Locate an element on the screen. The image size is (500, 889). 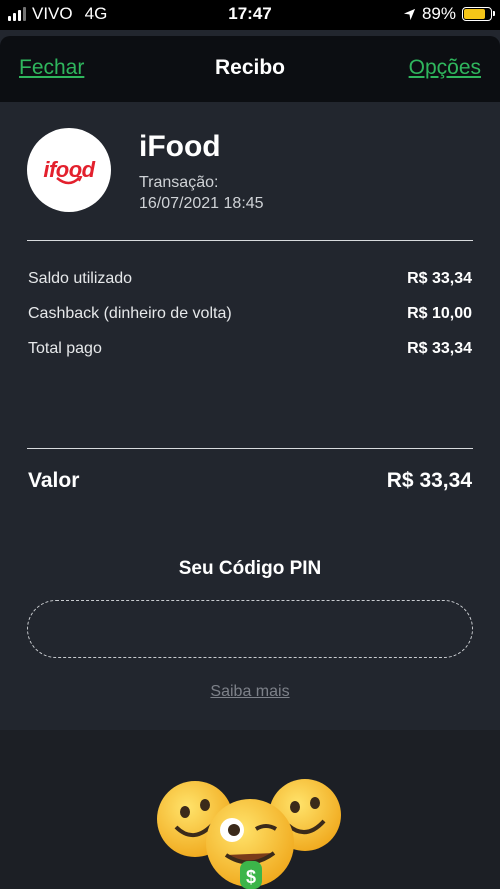
battery-icon is located at coordinates (478, 14).